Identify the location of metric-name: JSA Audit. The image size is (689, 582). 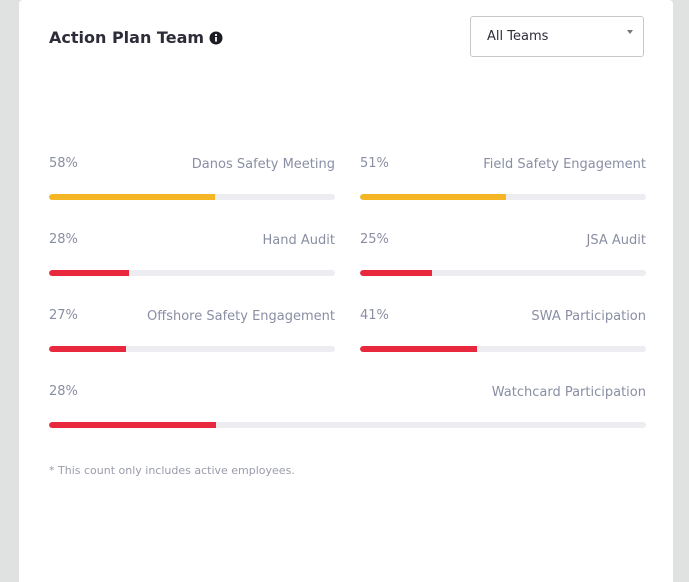
(616, 240).